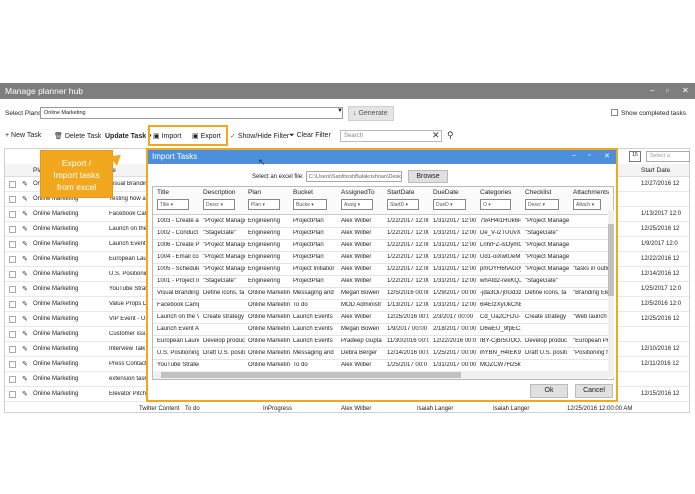 The image size is (695, 494). I want to click on column-filter-dropdown: Title ▾, so click(173, 204).